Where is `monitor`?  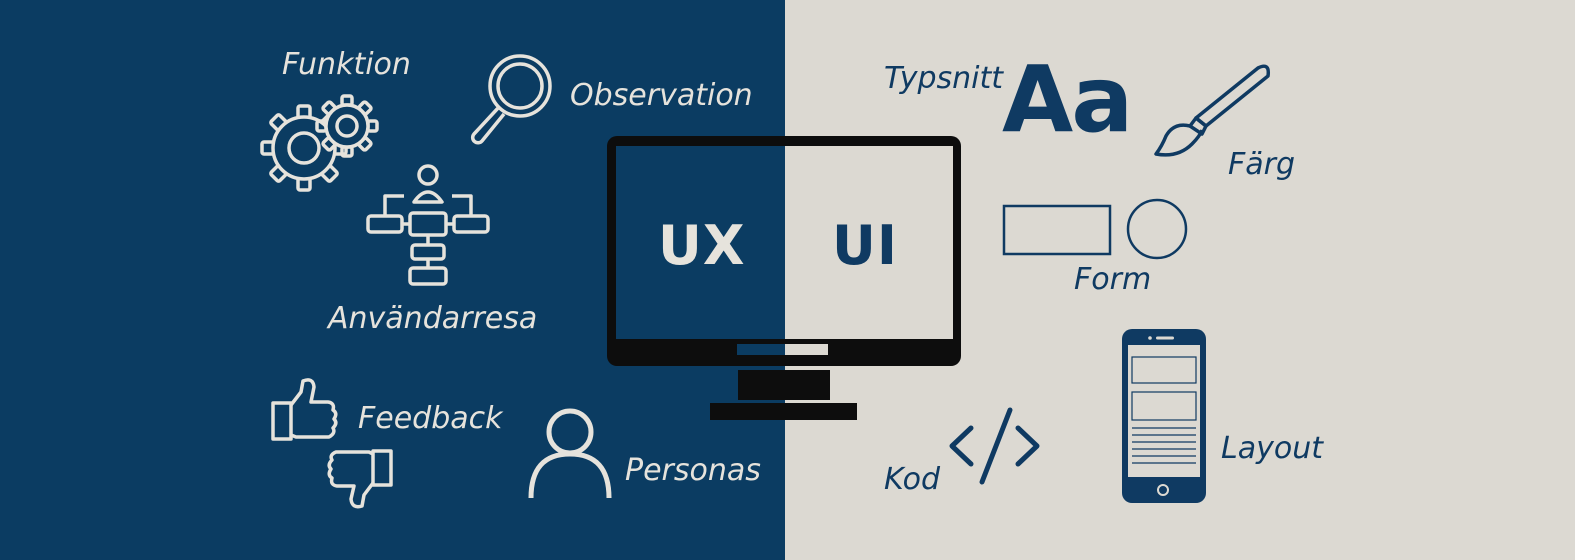 monitor is located at coordinates (784, 278).